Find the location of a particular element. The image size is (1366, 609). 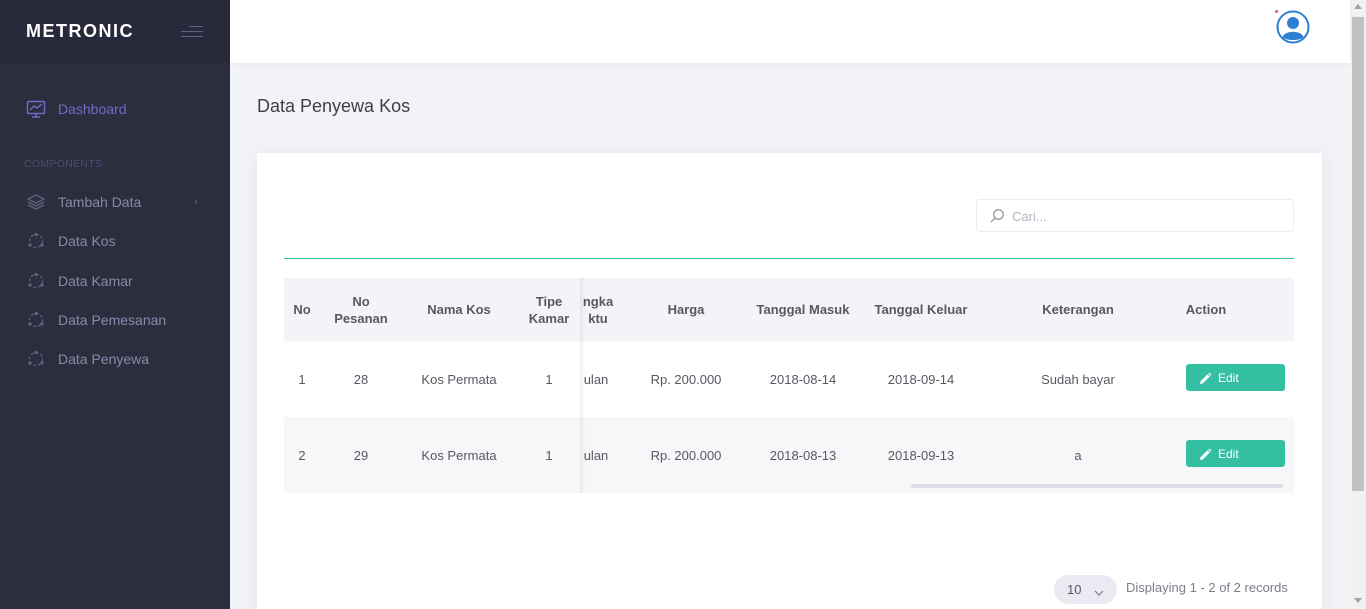

chevron-down-icon is located at coordinates (1099, 590).